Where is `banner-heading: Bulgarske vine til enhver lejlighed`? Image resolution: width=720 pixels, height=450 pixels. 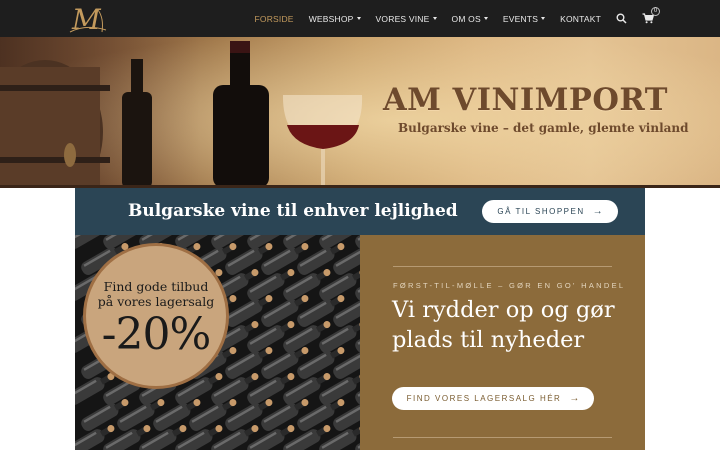 banner-heading: Bulgarske vine til enhver lejlighed is located at coordinates (293, 211).